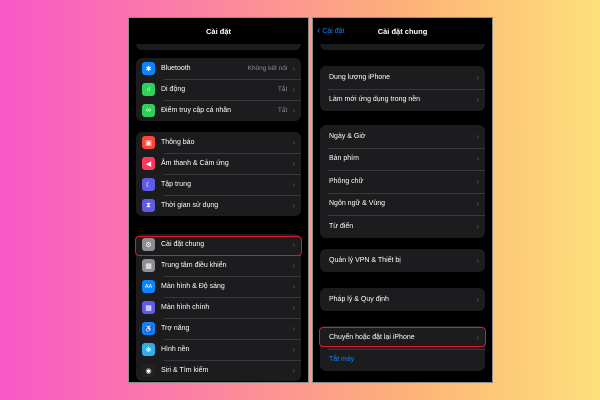 Image resolution: width=600 pixels, height=400 pixels. I want to click on general-row-chuyen-hoac-dat-lai-iphone: Chuyển hoặc đặt lại iPhone ›, so click(402, 337).